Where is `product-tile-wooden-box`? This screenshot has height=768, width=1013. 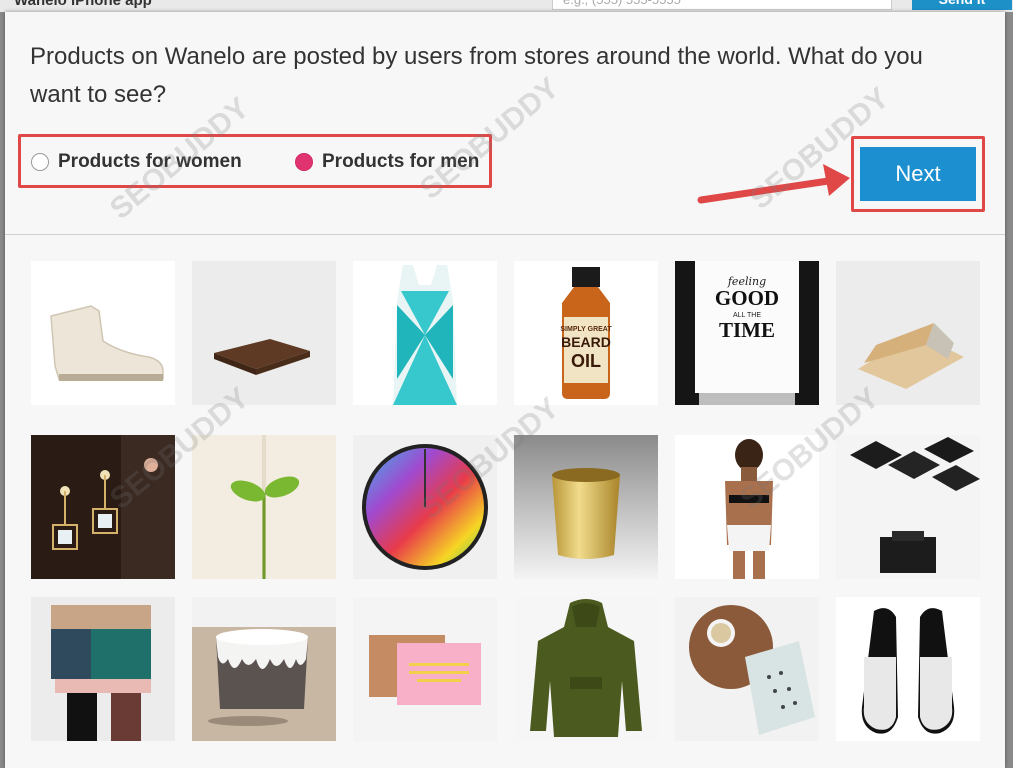
product-tile-wooden-box is located at coordinates (908, 333).